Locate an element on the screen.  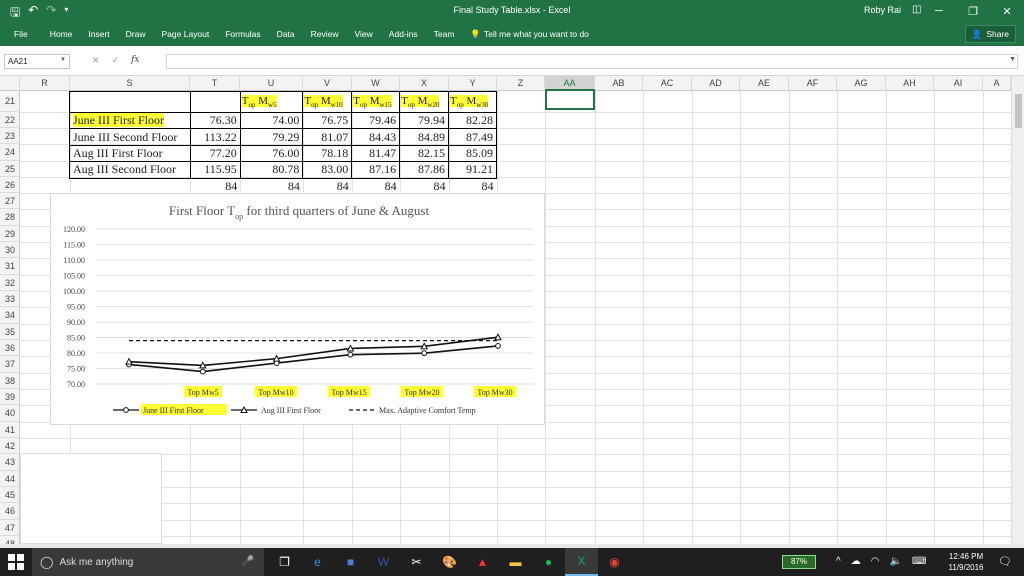
row-header: 35 is located at coordinates (10, 332).